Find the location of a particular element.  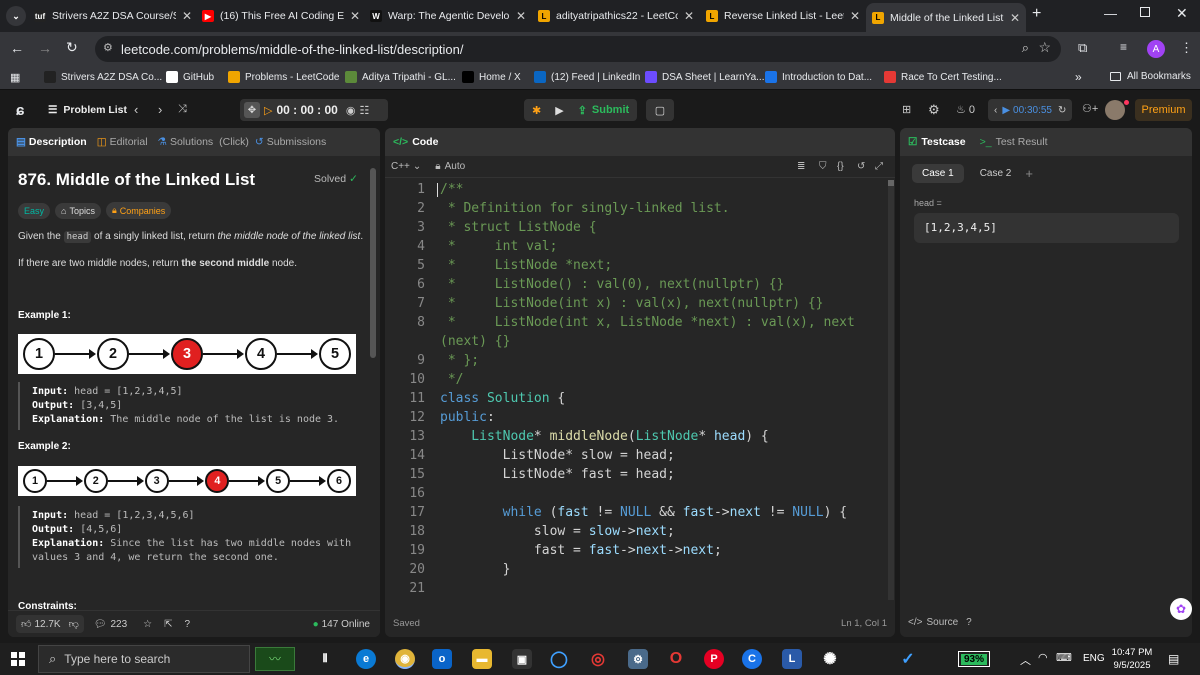

forward-icon: → is located at coordinates (45, 48).